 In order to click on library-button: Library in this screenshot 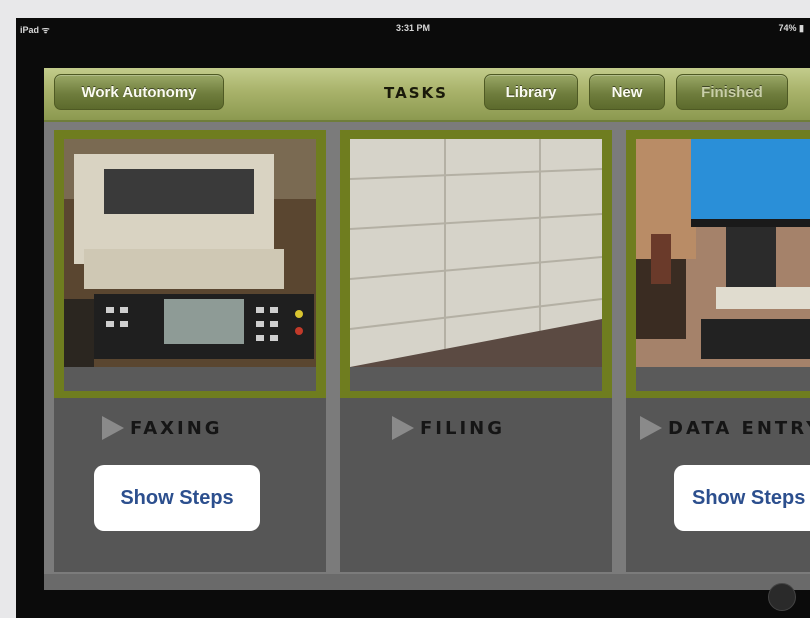, I will do `click(531, 92)`.